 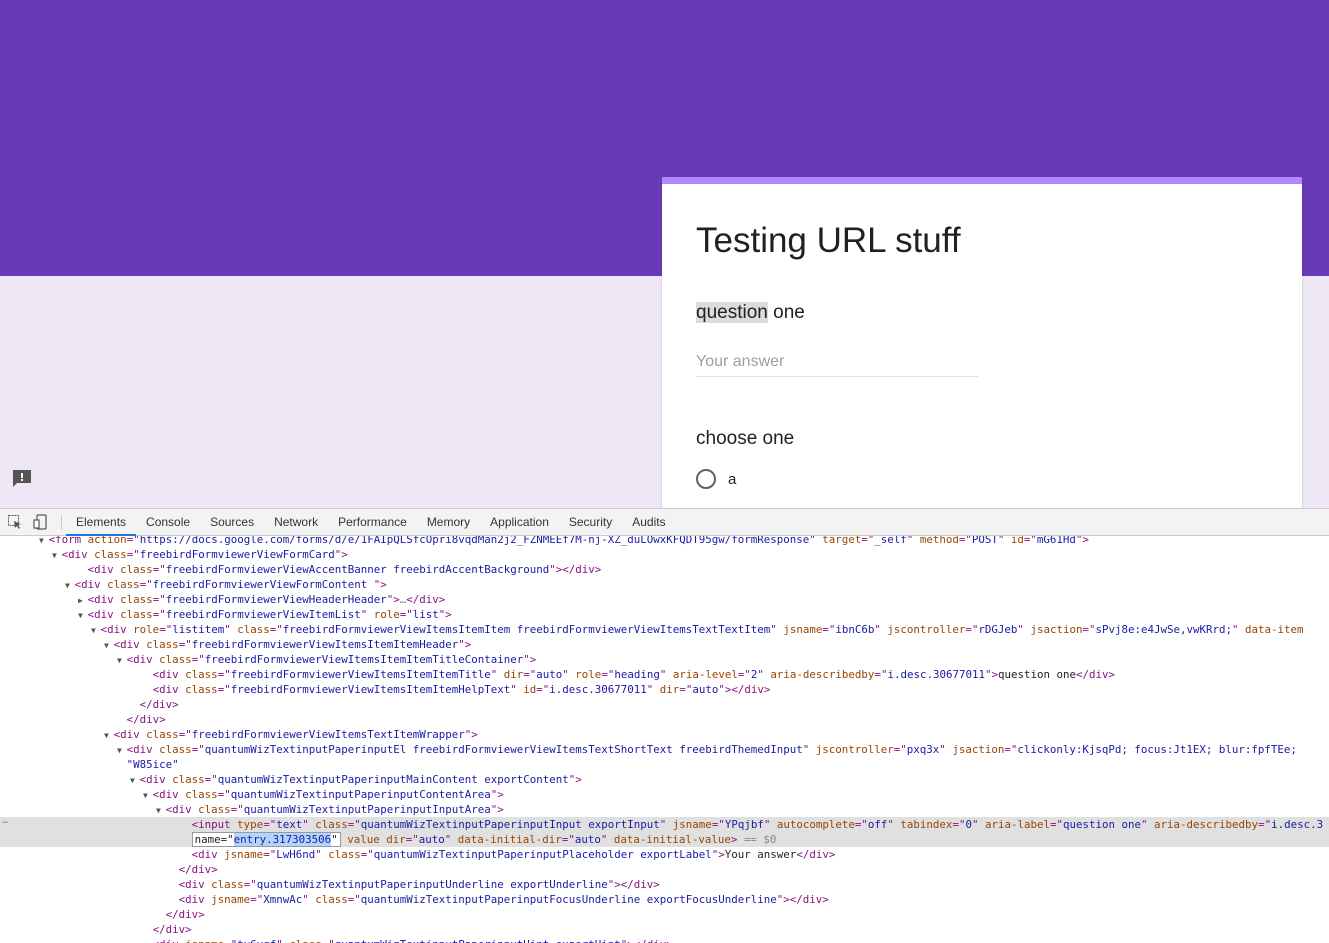 I want to click on tab-console: Console, so click(x=168, y=522).